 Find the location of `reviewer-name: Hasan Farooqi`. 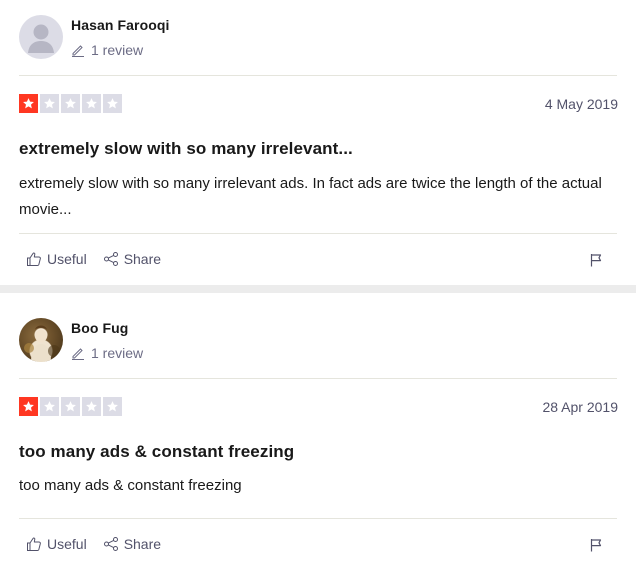

reviewer-name: Hasan Farooqi is located at coordinates (120, 25).